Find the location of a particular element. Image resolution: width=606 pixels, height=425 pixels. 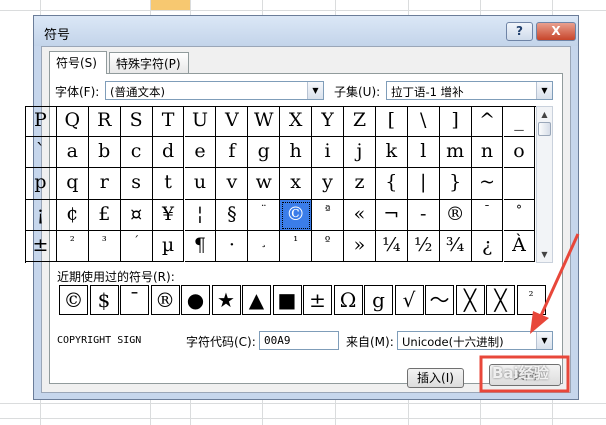

symbol-cell: r is located at coordinates (104, 184).